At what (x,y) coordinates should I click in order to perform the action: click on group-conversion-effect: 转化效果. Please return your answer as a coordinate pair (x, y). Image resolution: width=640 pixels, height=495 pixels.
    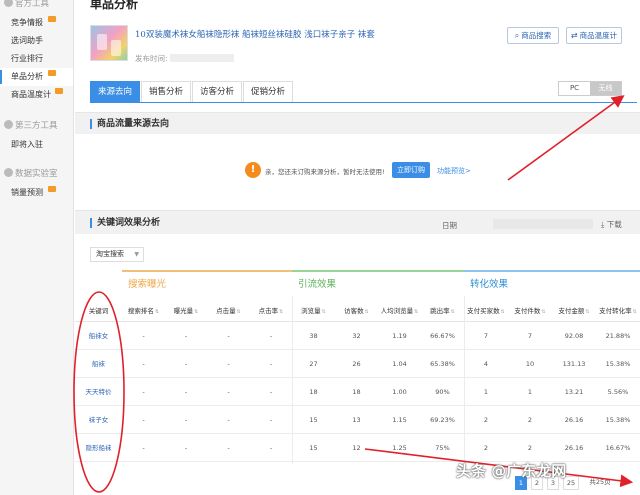
    Looking at the image, I should click on (552, 283).